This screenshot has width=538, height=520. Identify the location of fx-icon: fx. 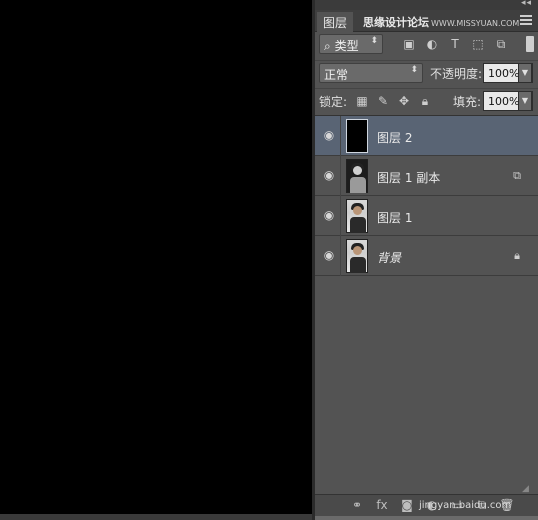
(382, 506).